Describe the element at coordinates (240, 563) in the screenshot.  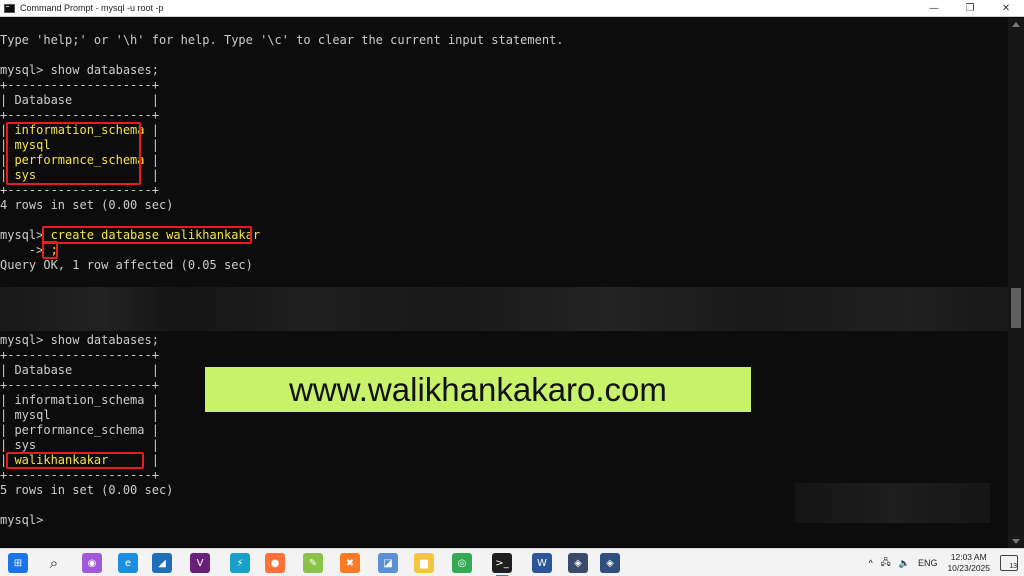
I see `power-automate-icon: ⚡` at that location.